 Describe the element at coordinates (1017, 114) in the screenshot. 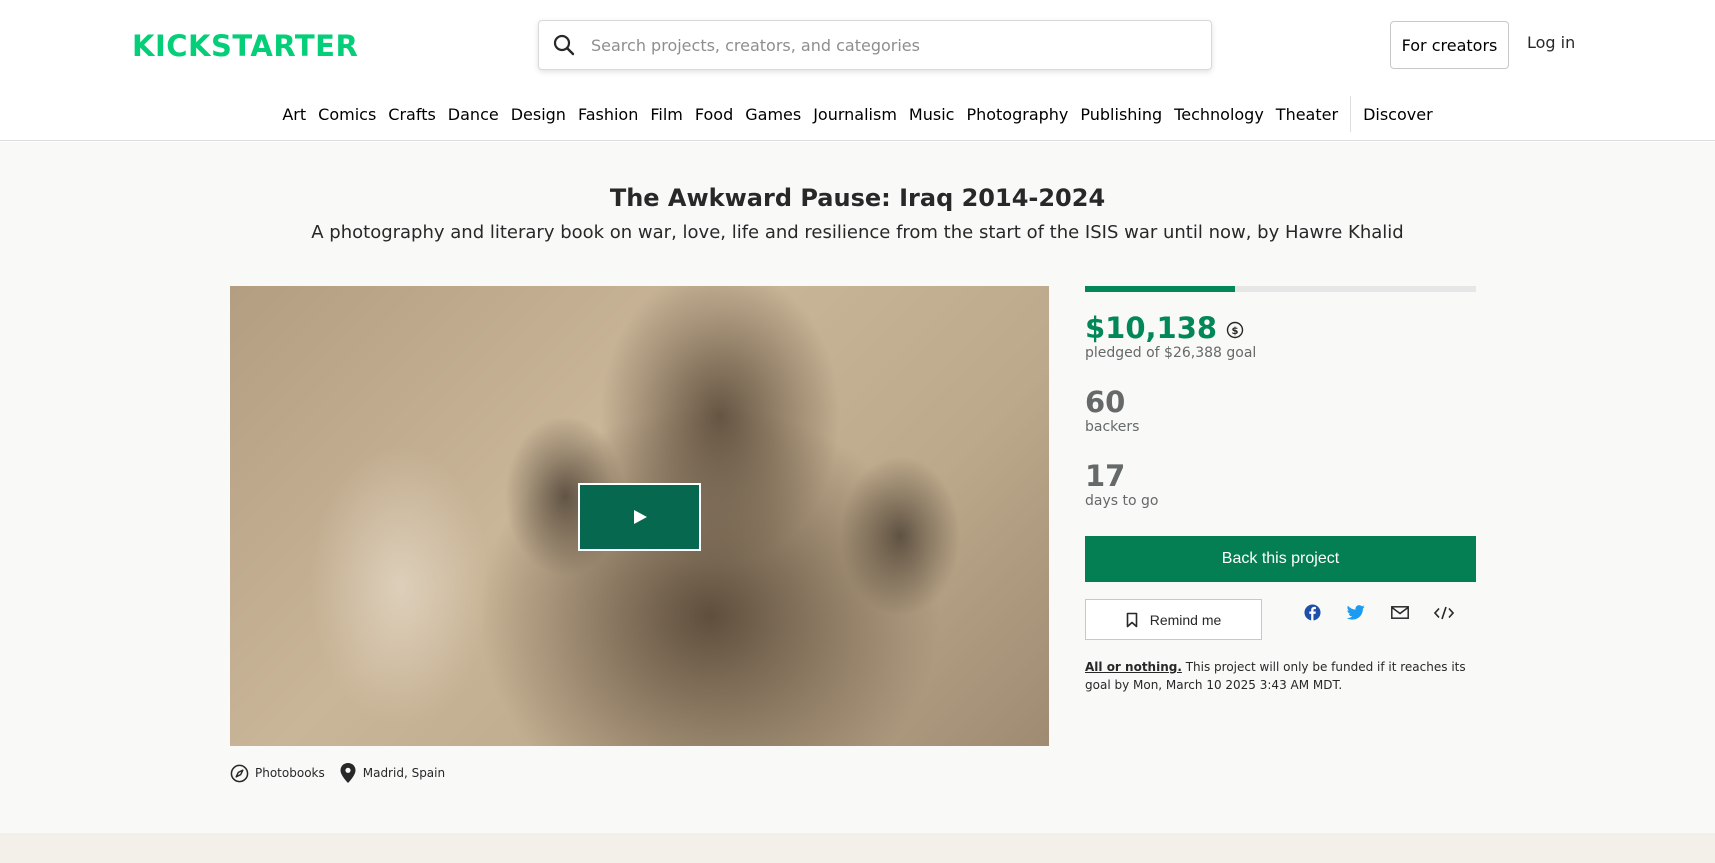

I see `category-link-photography: Photography` at that location.